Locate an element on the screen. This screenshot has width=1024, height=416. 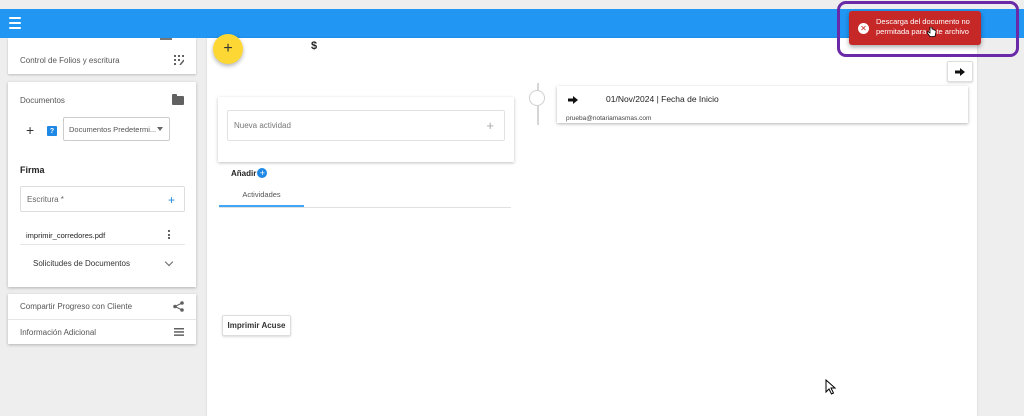
add-document-icon: + is located at coordinates (30, 130).